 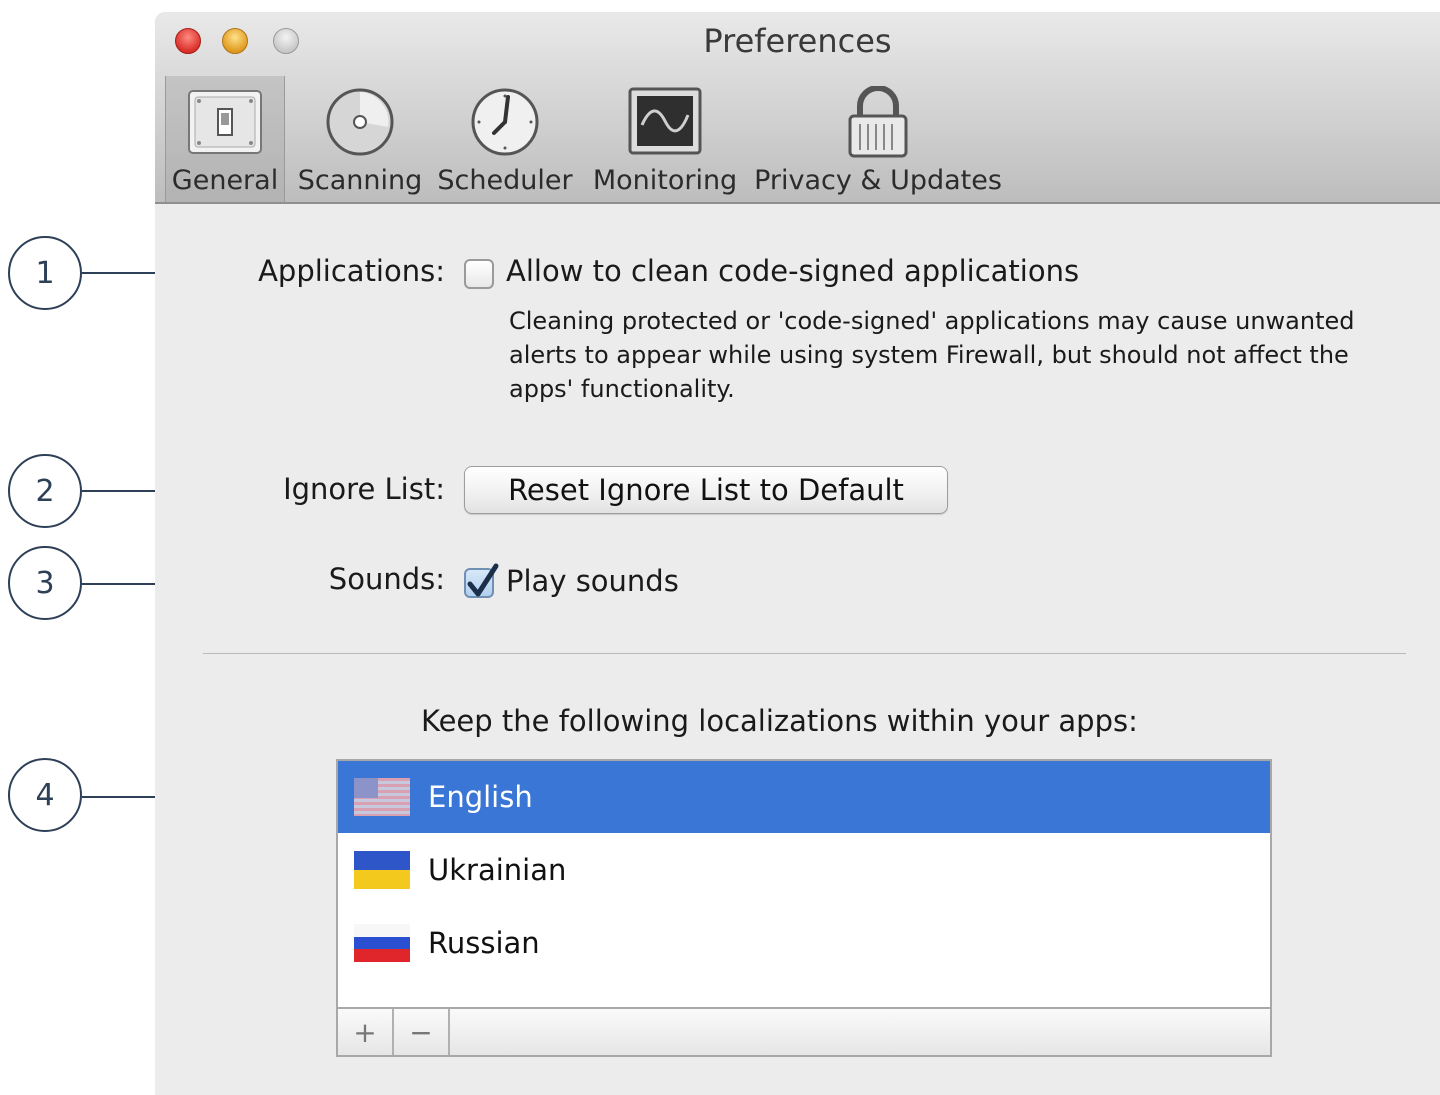 What do you see at coordinates (479, 274) in the screenshot?
I see `allow-code-signed-checkbox` at bounding box center [479, 274].